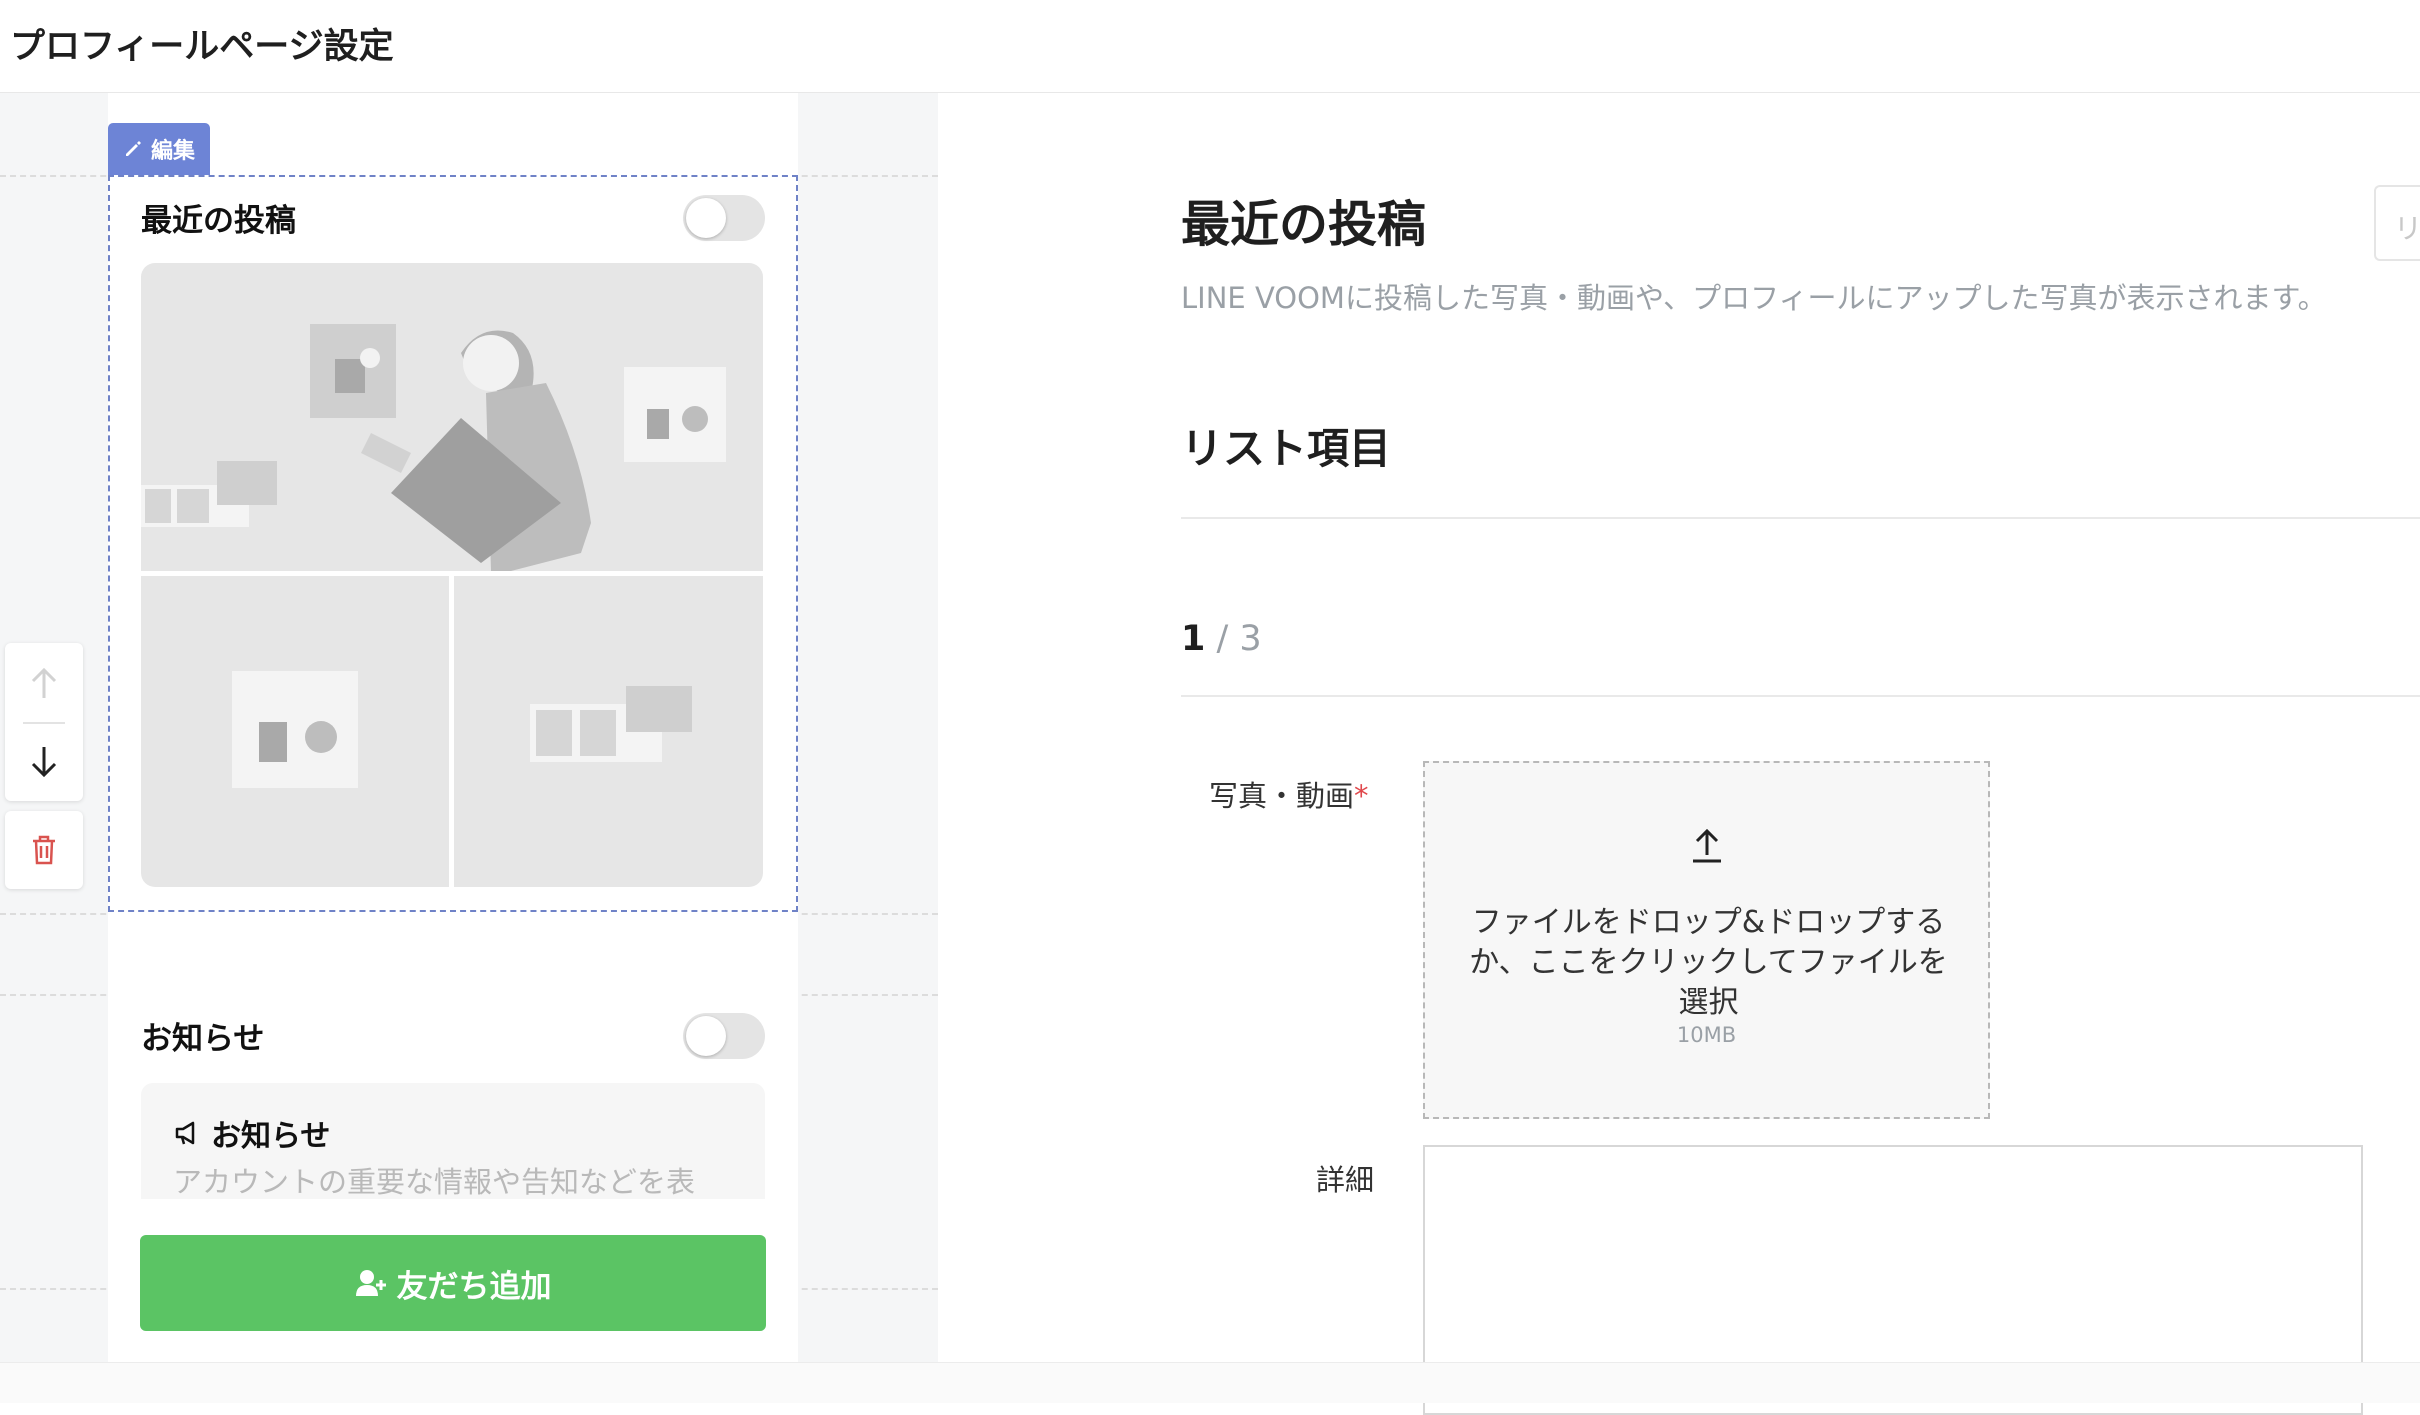 Image resolution: width=2420 pixels, height=1415 pixels. I want to click on move-up-button, so click(44, 682).